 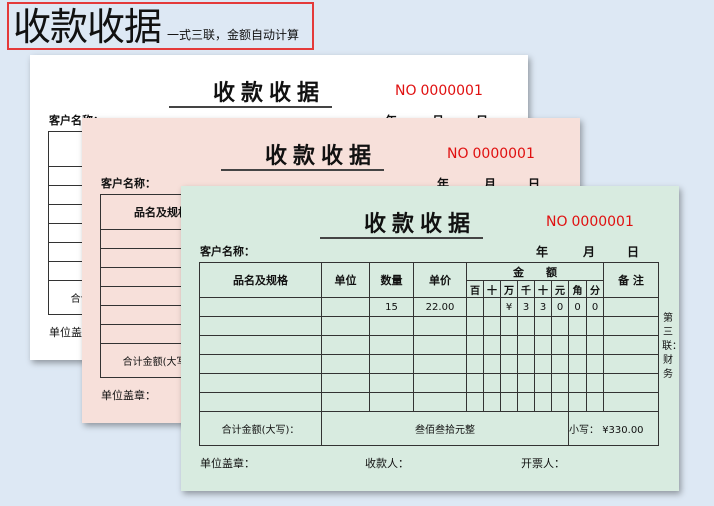 I want to click on price-cell: 22.00, so click(x=440, y=307).